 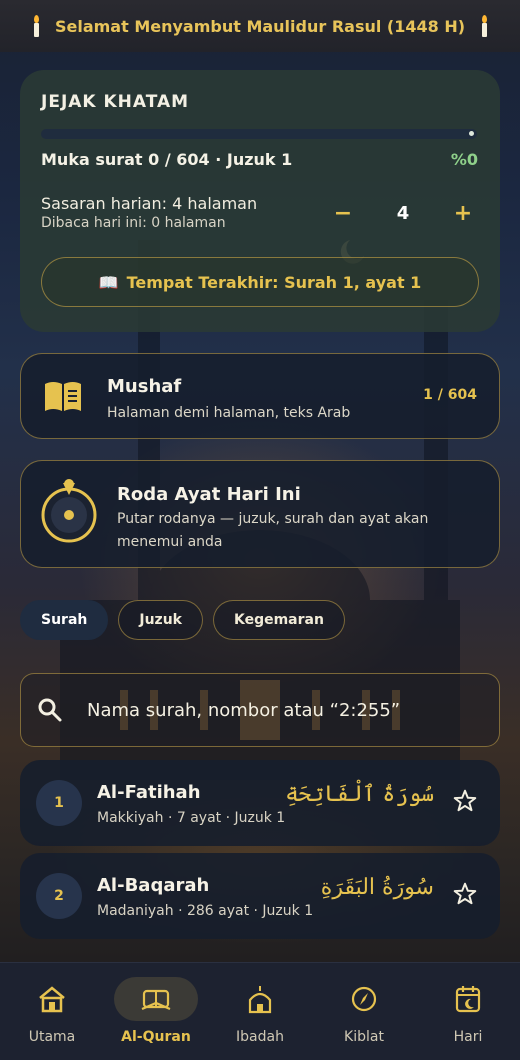 What do you see at coordinates (209, 494) in the screenshot?
I see `roda-title: Roda Ayat Hari Ini` at bounding box center [209, 494].